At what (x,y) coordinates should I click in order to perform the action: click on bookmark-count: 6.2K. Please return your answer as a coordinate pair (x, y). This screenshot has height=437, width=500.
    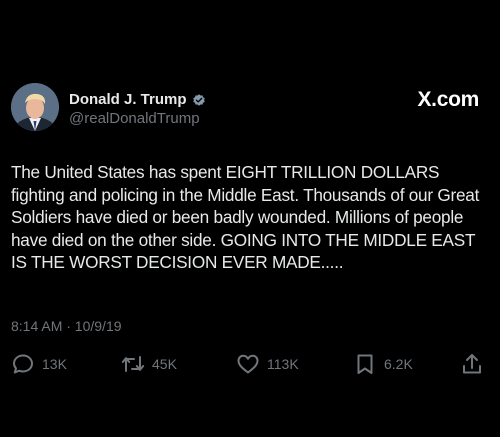
    Looking at the image, I should click on (398, 364).